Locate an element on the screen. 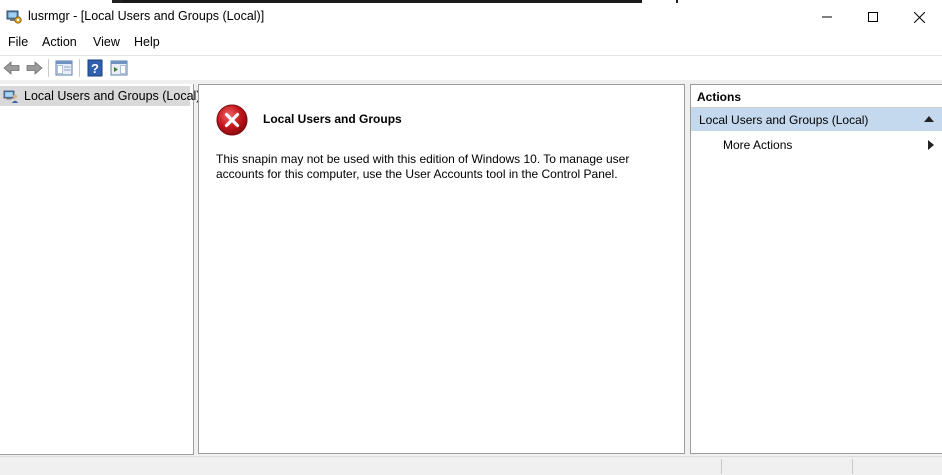 The image size is (942, 475). forward-arrow-icon is located at coordinates (34, 68).